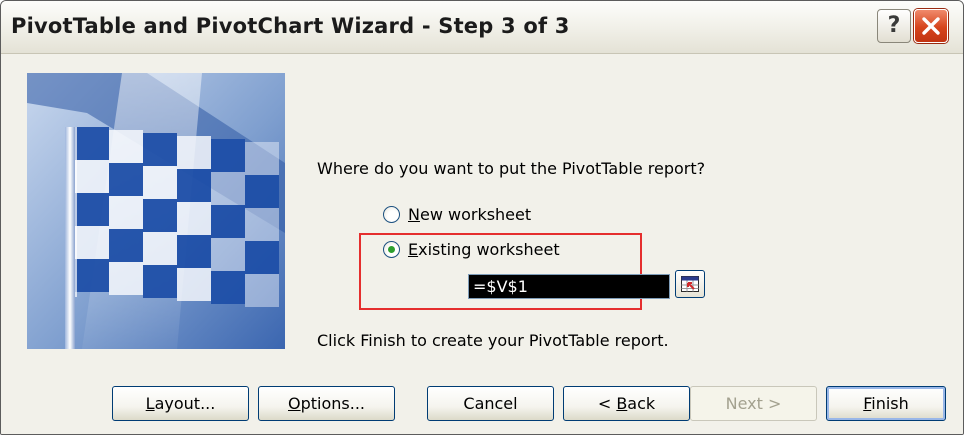 The width and height of the screenshot is (964, 435). I want to click on new-worksheet-radio, so click(391, 214).